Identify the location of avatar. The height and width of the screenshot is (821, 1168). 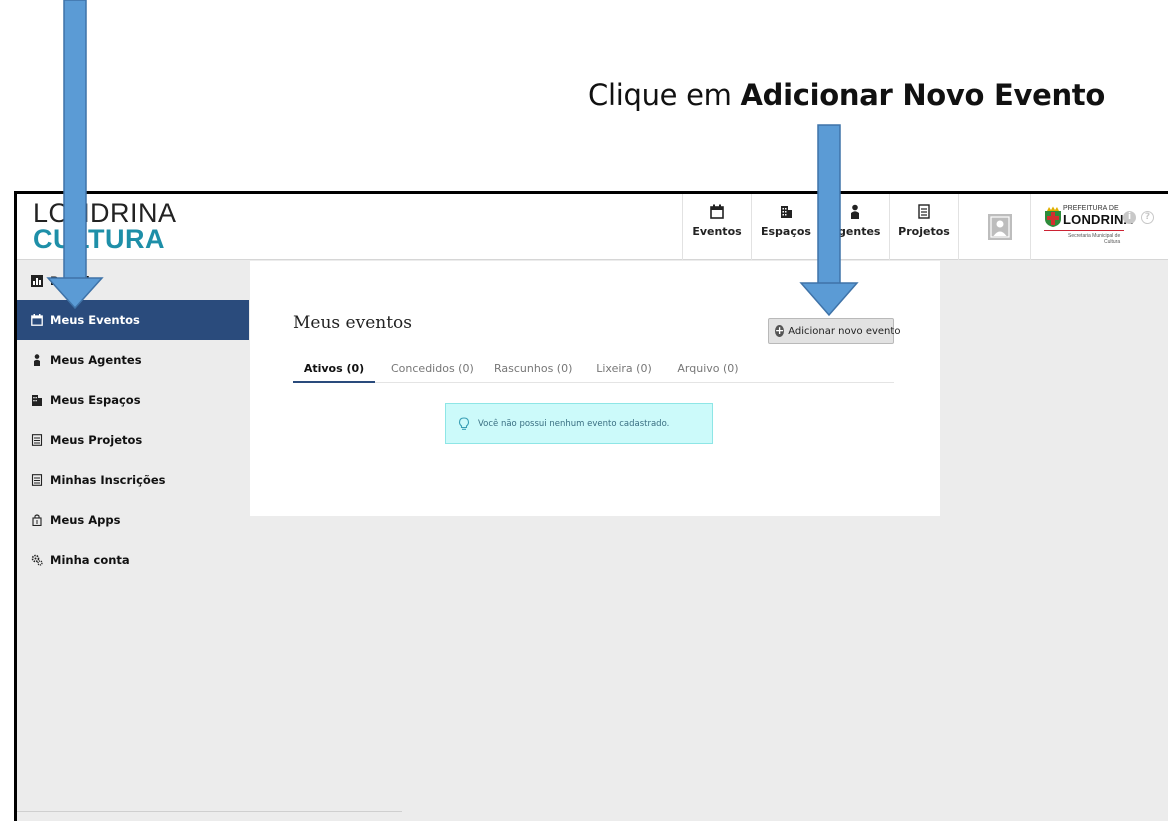
(1000, 227).